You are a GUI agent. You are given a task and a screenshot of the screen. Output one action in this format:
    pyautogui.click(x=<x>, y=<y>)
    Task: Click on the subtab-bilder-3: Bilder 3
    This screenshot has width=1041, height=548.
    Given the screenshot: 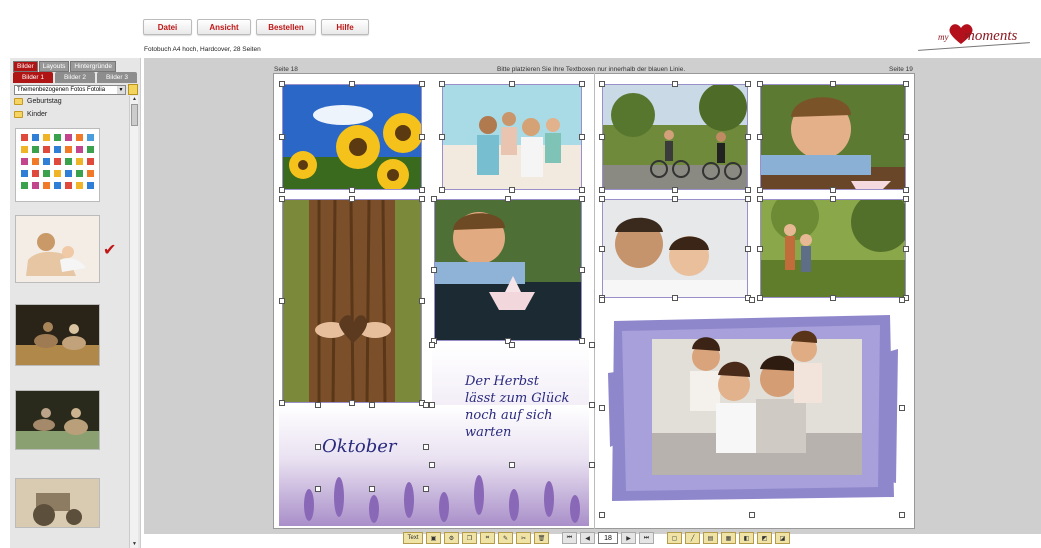 What is the action you would take?
    pyautogui.click(x=117, y=77)
    